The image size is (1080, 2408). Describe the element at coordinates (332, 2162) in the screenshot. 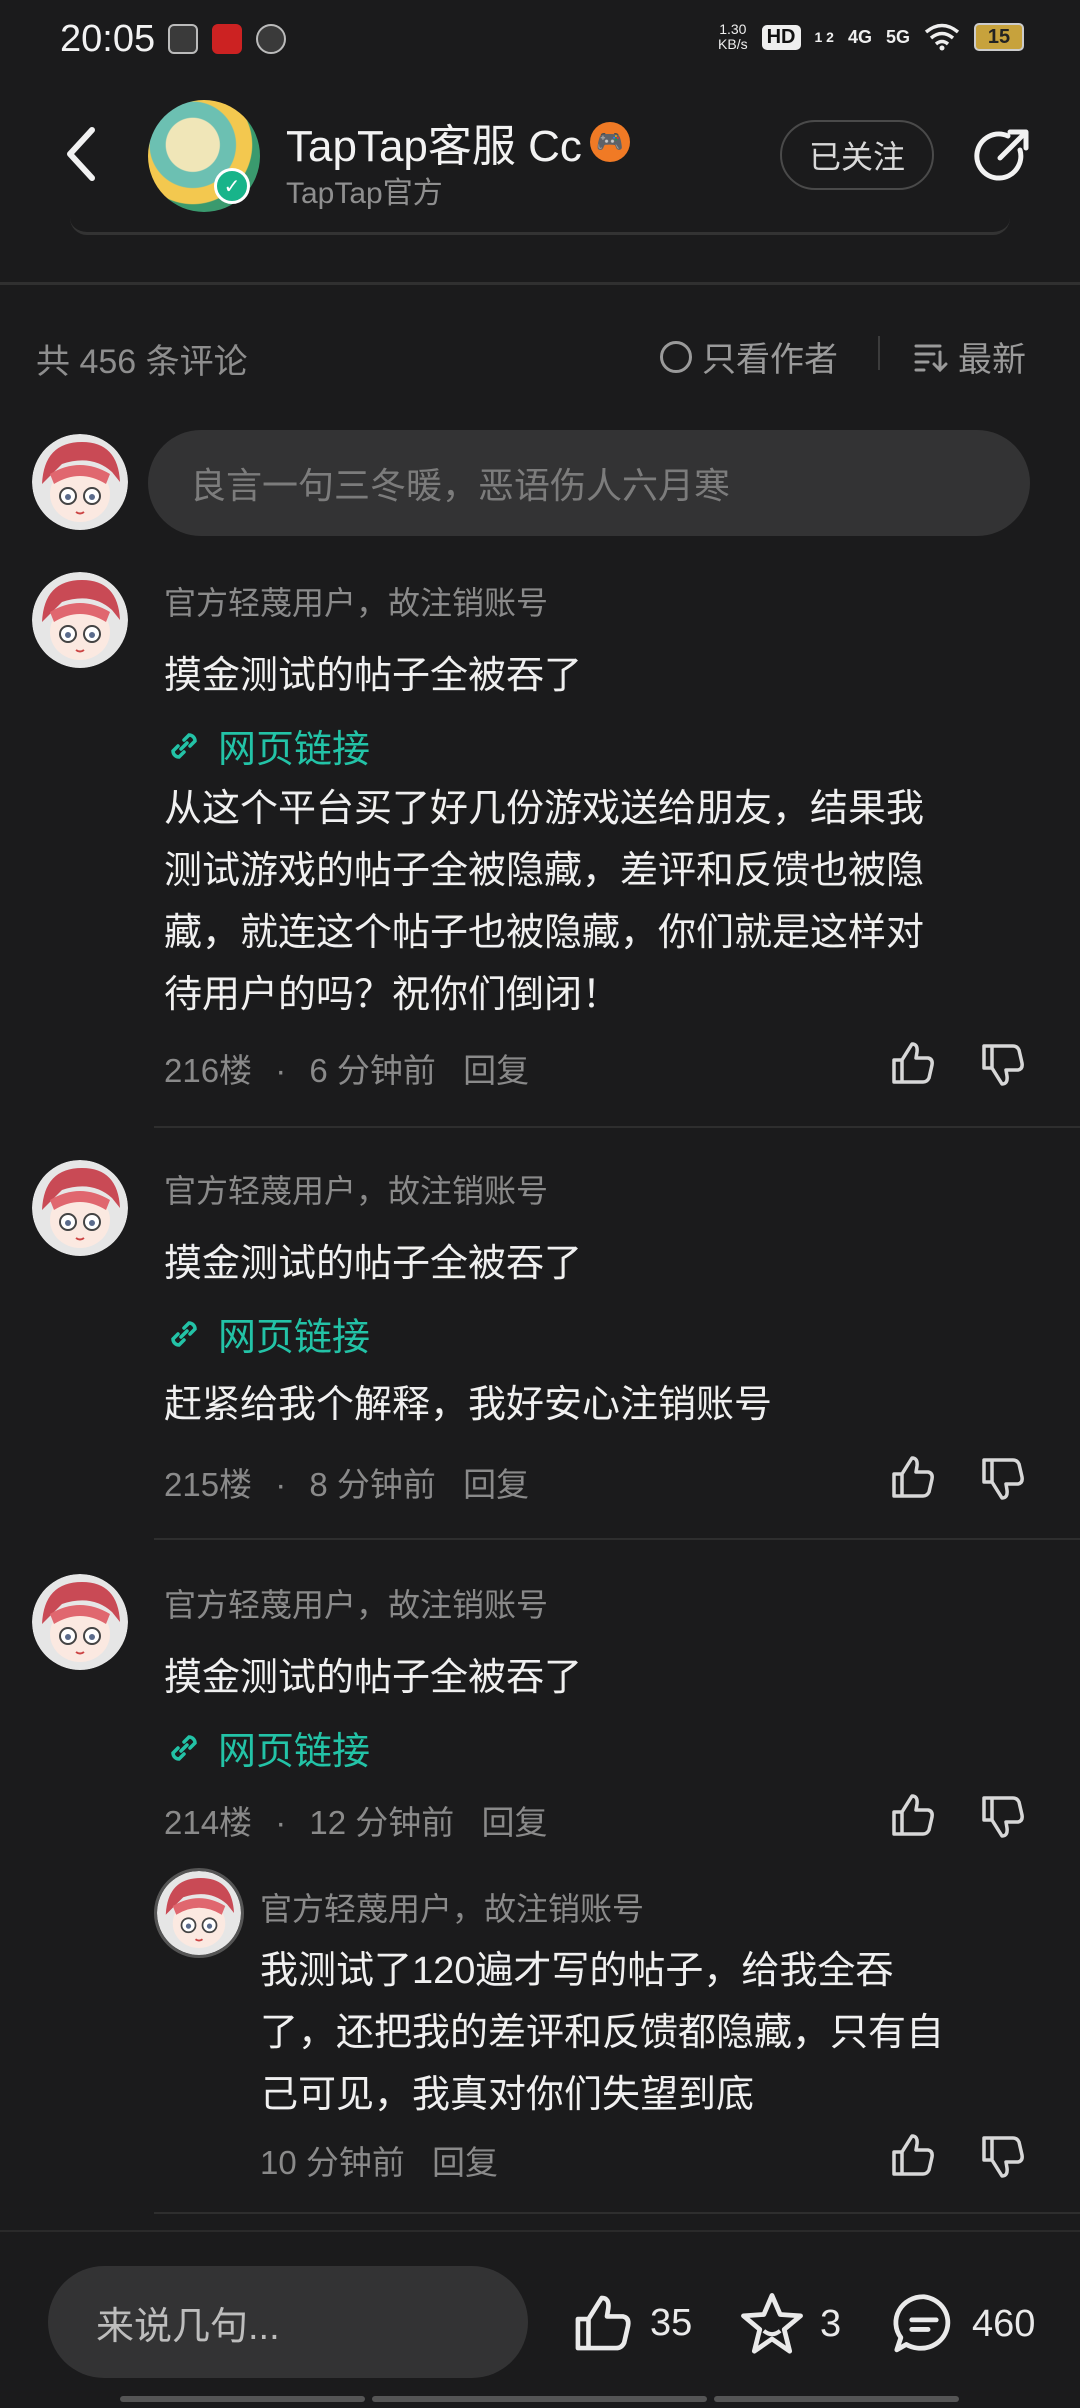

I see `reply-time: 10 分钟前` at that location.